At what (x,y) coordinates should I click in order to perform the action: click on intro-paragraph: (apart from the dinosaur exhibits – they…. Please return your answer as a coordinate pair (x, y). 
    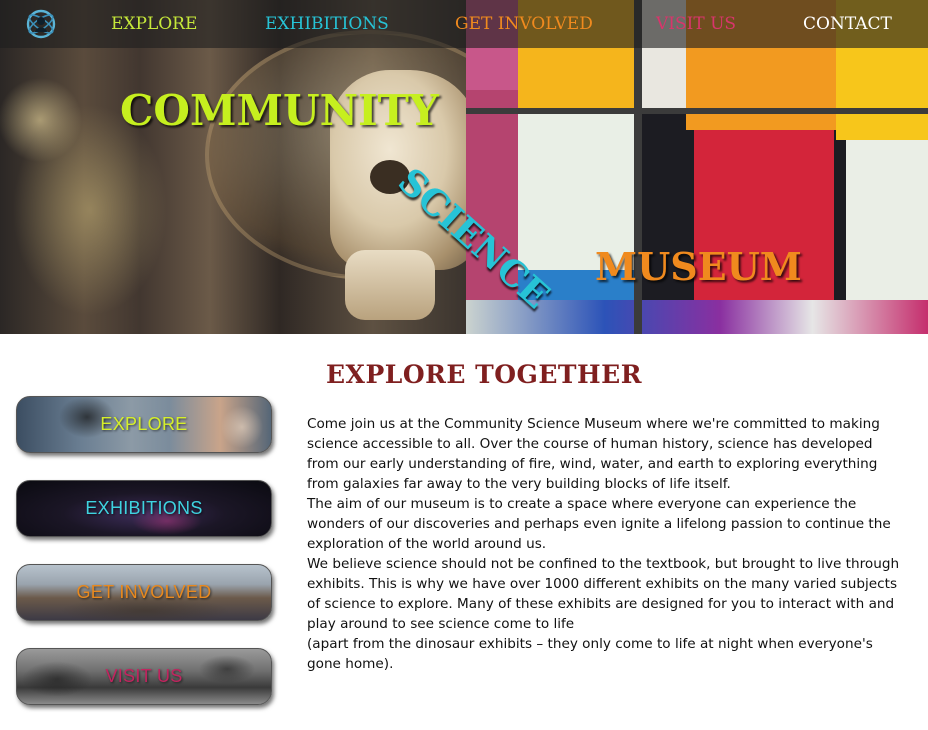
    Looking at the image, I should click on (590, 654).